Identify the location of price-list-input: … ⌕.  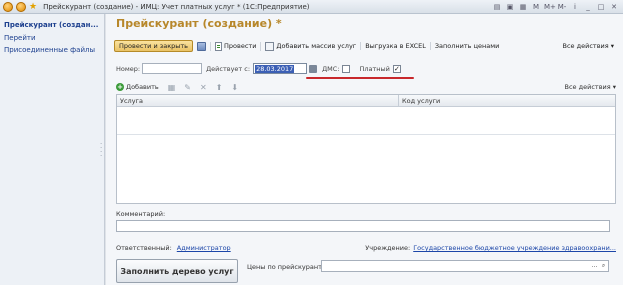
(465, 266).